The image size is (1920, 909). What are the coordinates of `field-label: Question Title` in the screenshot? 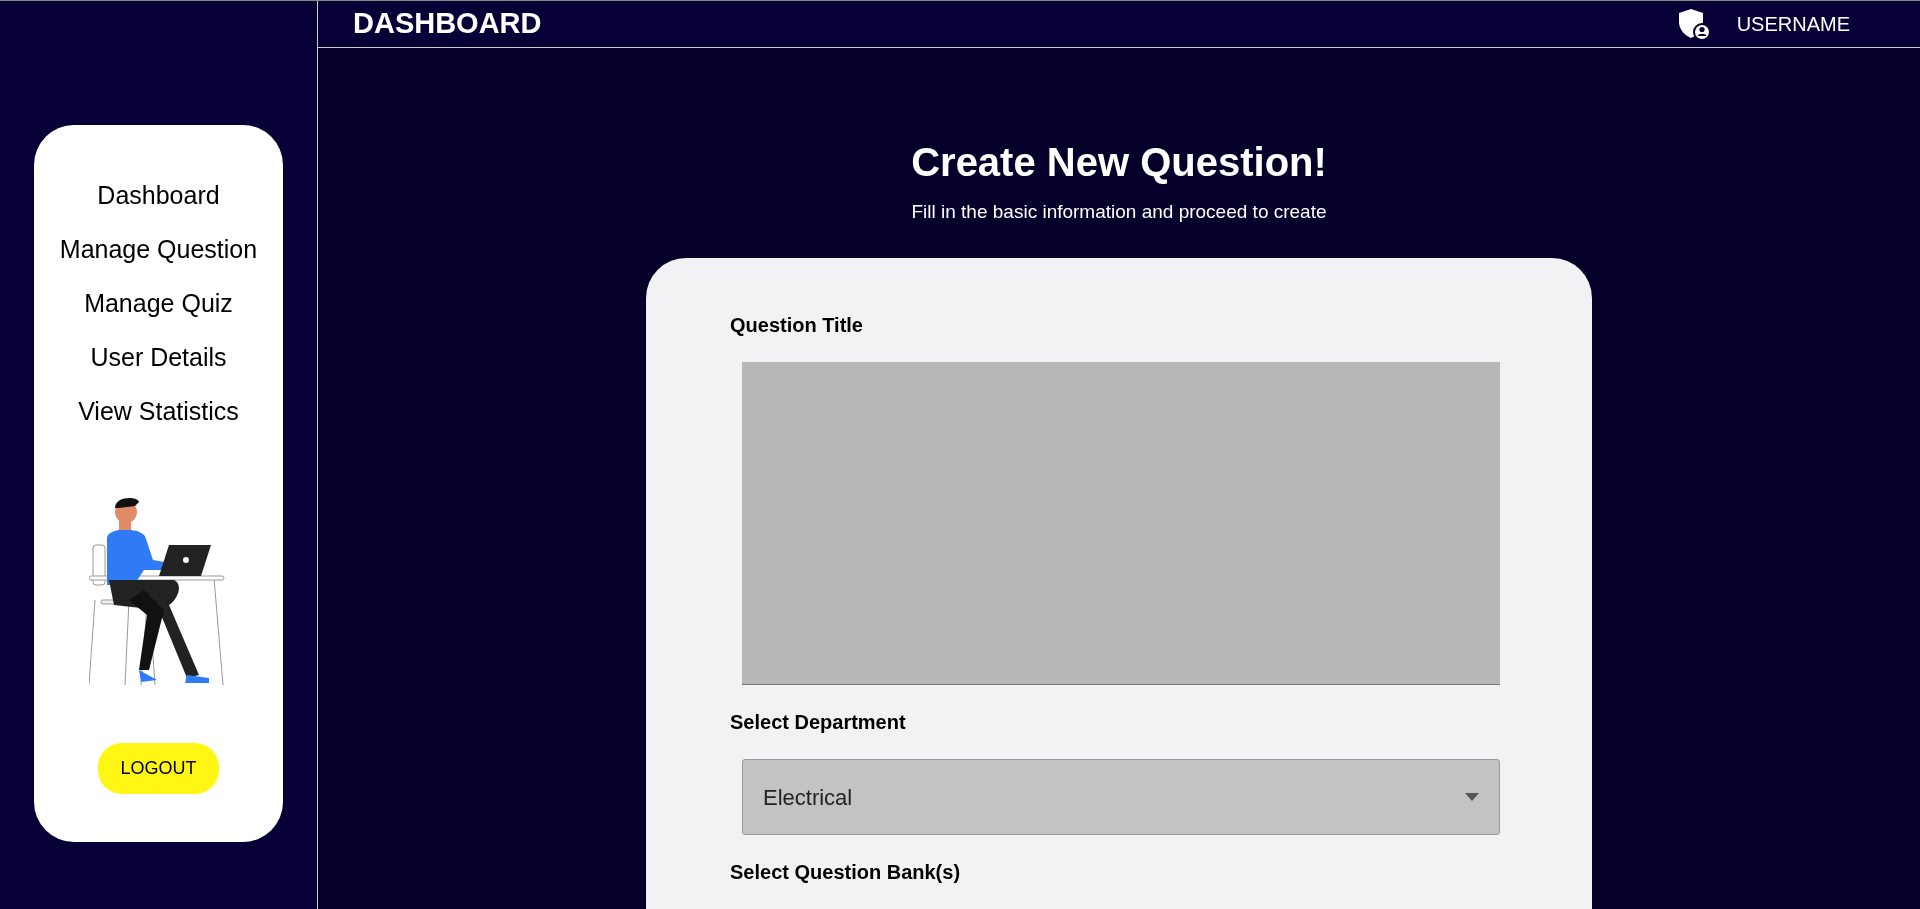 It's located at (797, 325).